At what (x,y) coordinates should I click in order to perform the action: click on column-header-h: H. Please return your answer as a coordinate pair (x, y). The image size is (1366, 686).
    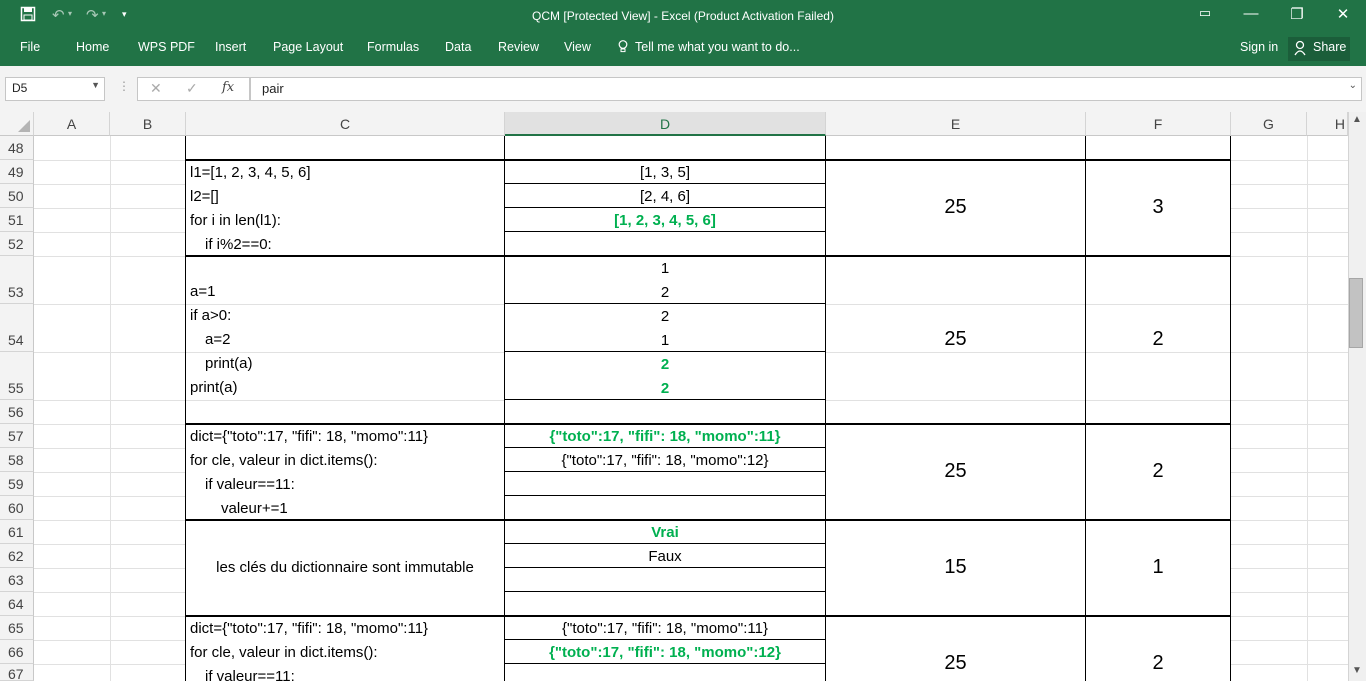
    Looking at the image, I should click on (1327, 124).